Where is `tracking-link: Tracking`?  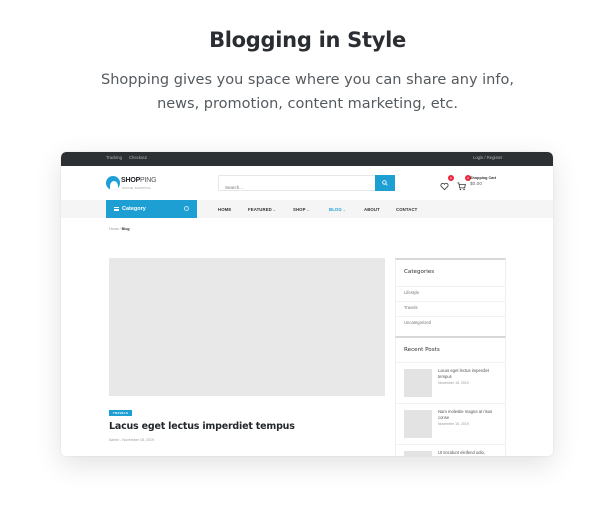 tracking-link: Tracking is located at coordinates (114, 157).